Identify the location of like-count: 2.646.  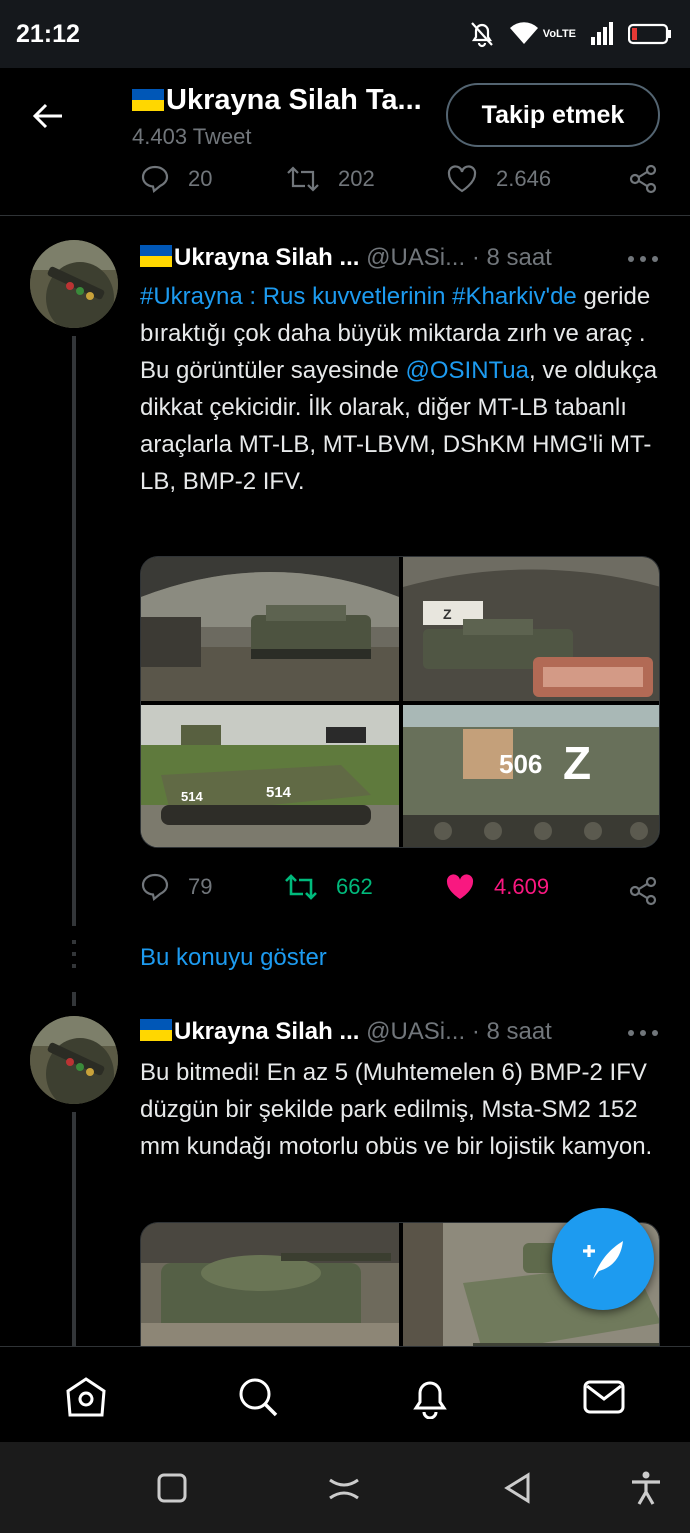
(524, 178).